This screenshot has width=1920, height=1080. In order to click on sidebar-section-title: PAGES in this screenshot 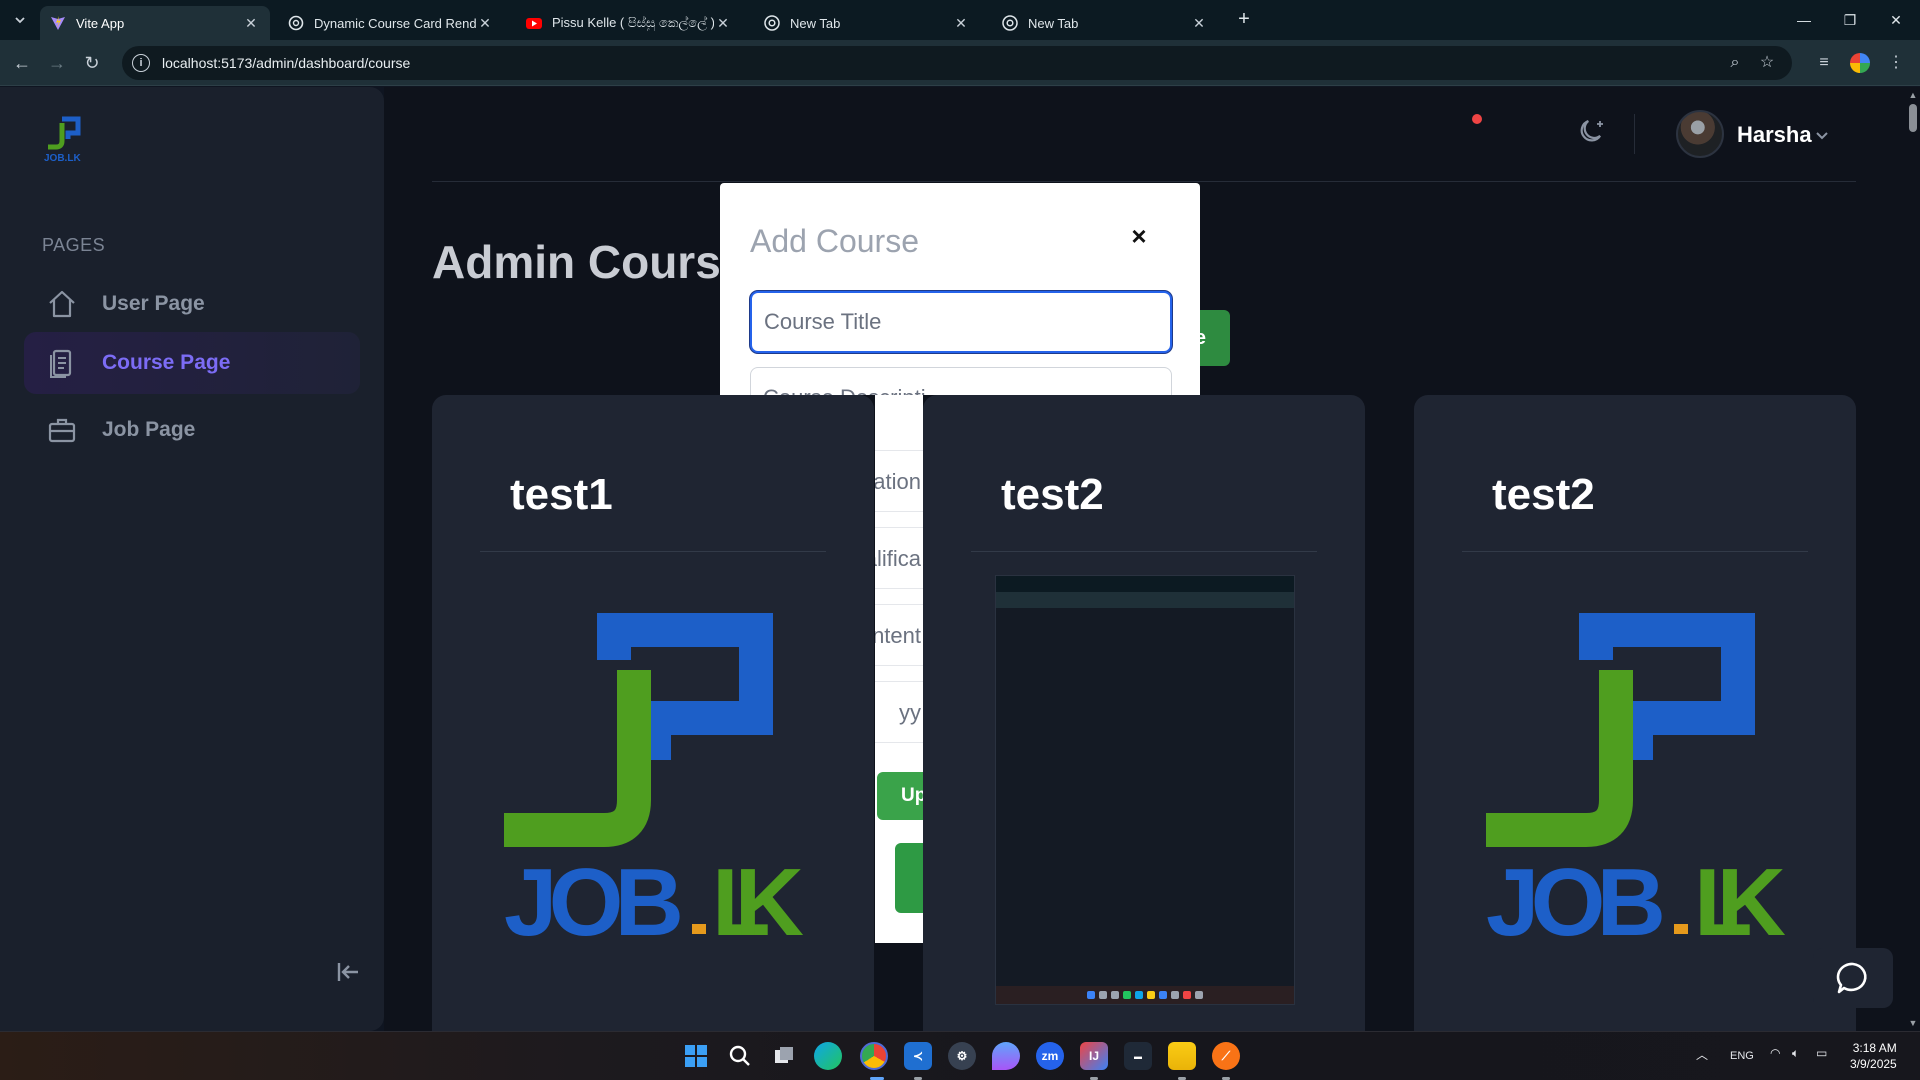, I will do `click(74, 245)`.